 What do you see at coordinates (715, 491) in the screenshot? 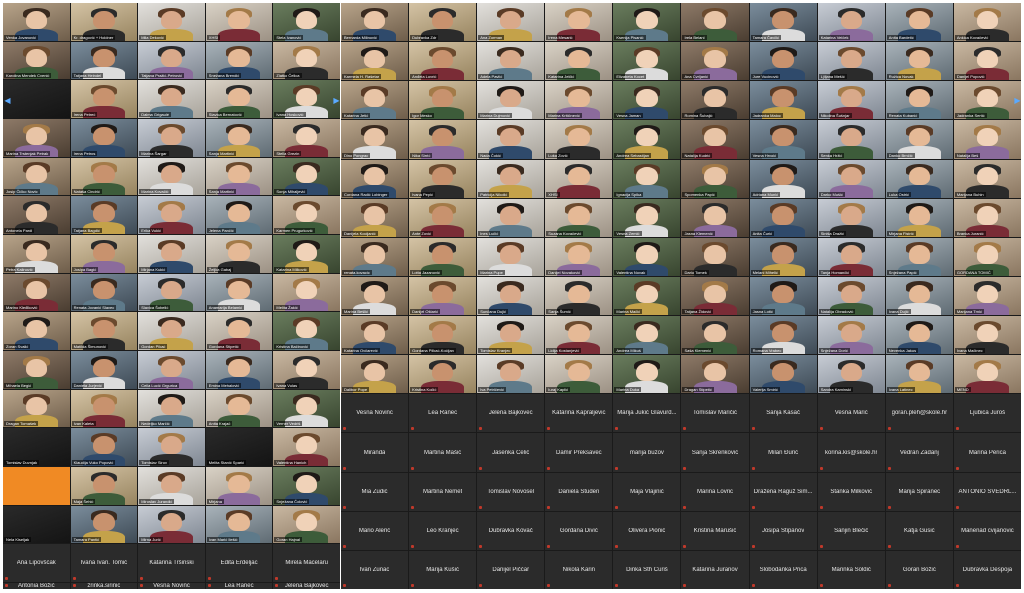
I see `participant-tile-no-video: Marina Lovric` at bounding box center [715, 491].